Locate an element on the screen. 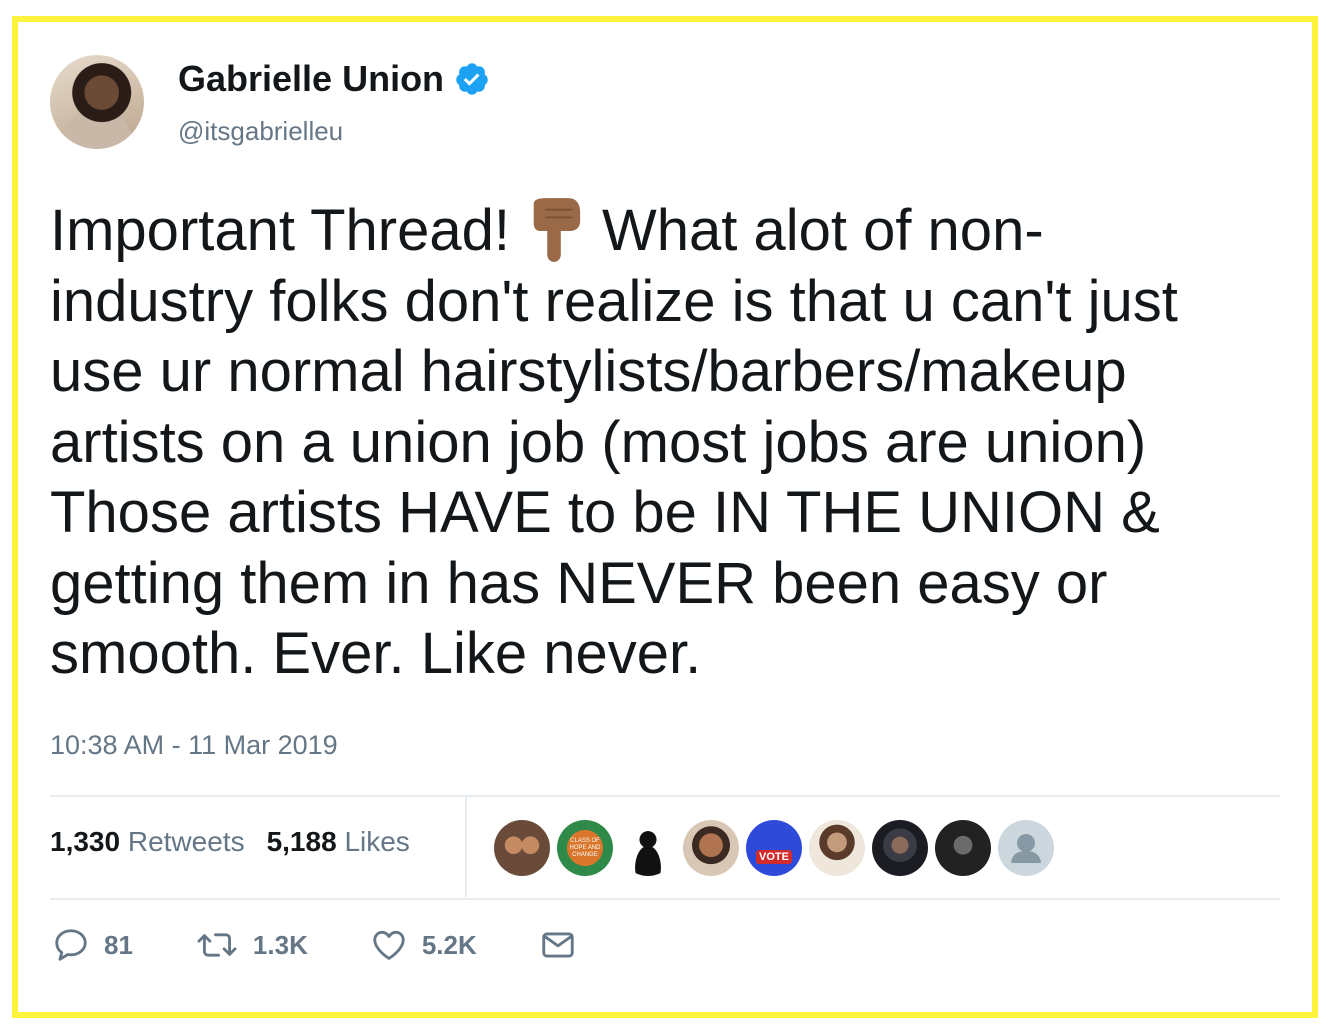 The width and height of the screenshot is (1334, 1036). tweet-actions: 81 1.3K 5.2K is located at coordinates (345, 945).